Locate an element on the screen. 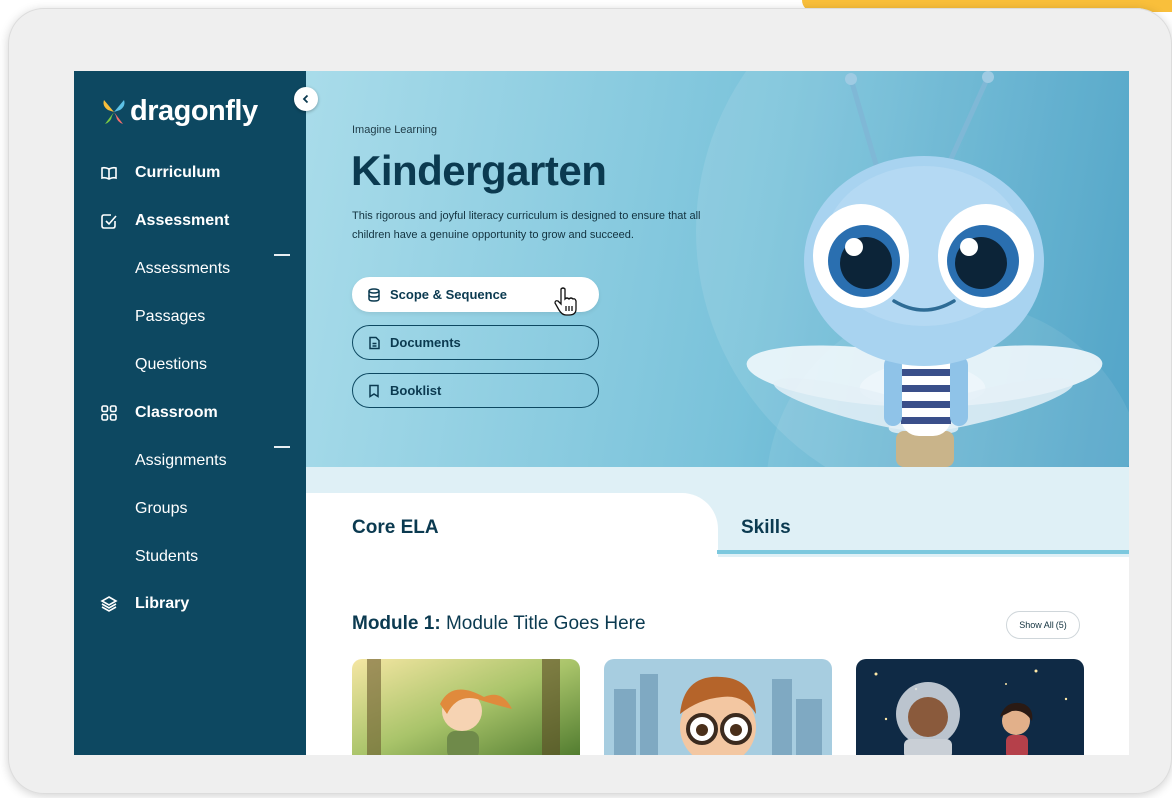 This screenshot has height=798, width=1172. sidebar-item-label: Curriculum is located at coordinates (178, 172).